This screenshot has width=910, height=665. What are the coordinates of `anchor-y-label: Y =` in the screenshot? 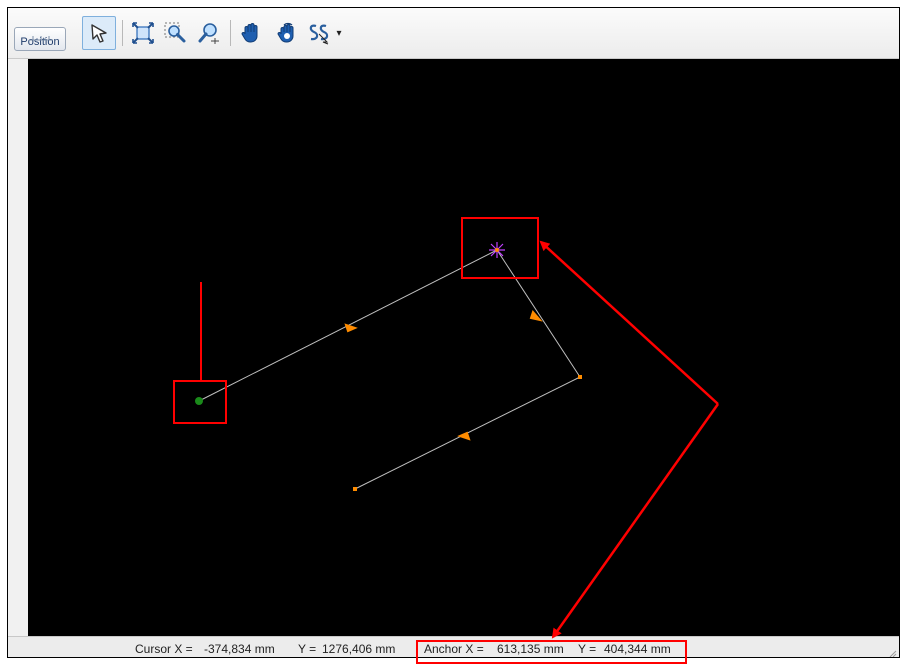 It's located at (587, 649).